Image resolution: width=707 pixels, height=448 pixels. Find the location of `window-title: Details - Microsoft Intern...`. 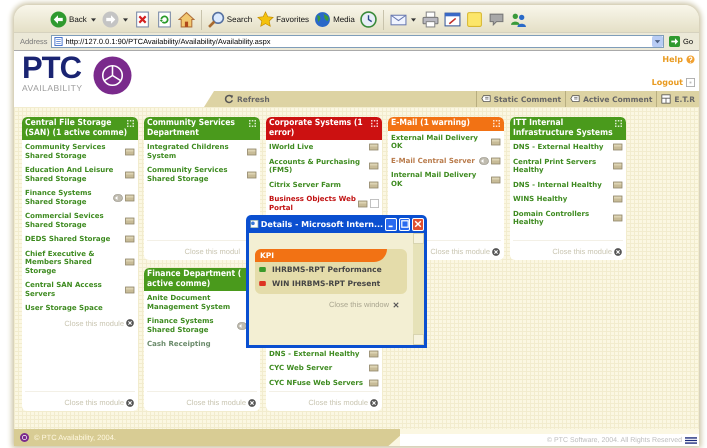

window-title: Details - Microsoft Intern... is located at coordinates (322, 224).